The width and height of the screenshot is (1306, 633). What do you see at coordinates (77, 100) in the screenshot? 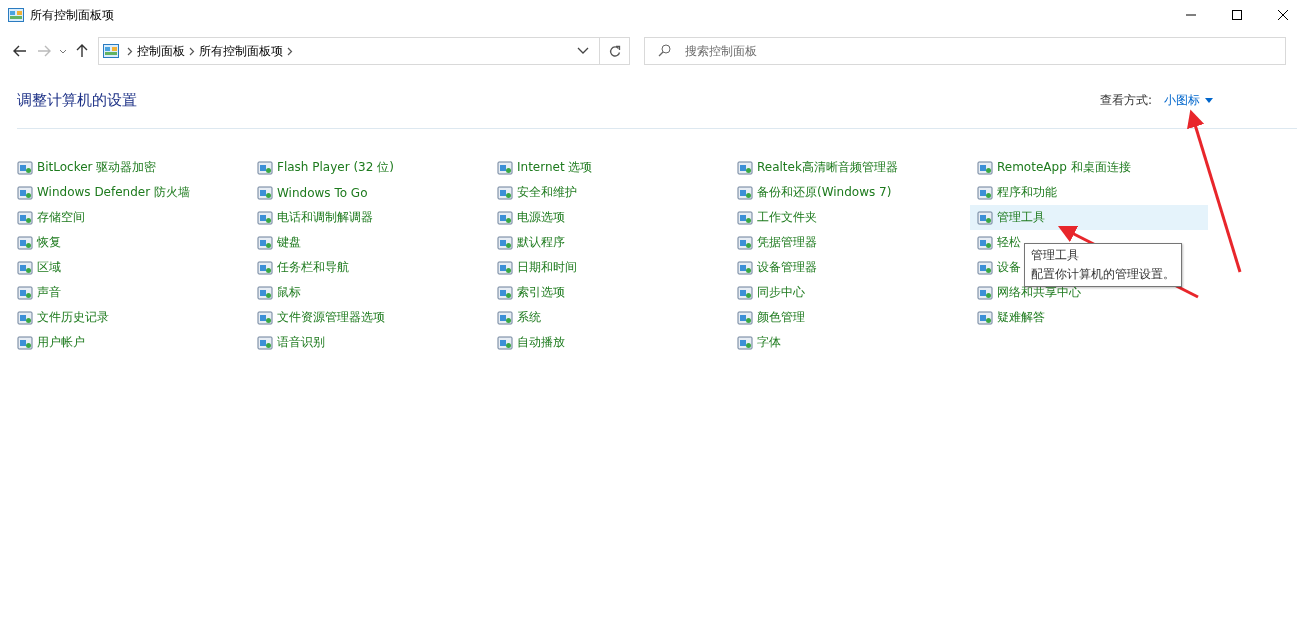
I see `page-heading: 调整计算机的设置` at bounding box center [77, 100].